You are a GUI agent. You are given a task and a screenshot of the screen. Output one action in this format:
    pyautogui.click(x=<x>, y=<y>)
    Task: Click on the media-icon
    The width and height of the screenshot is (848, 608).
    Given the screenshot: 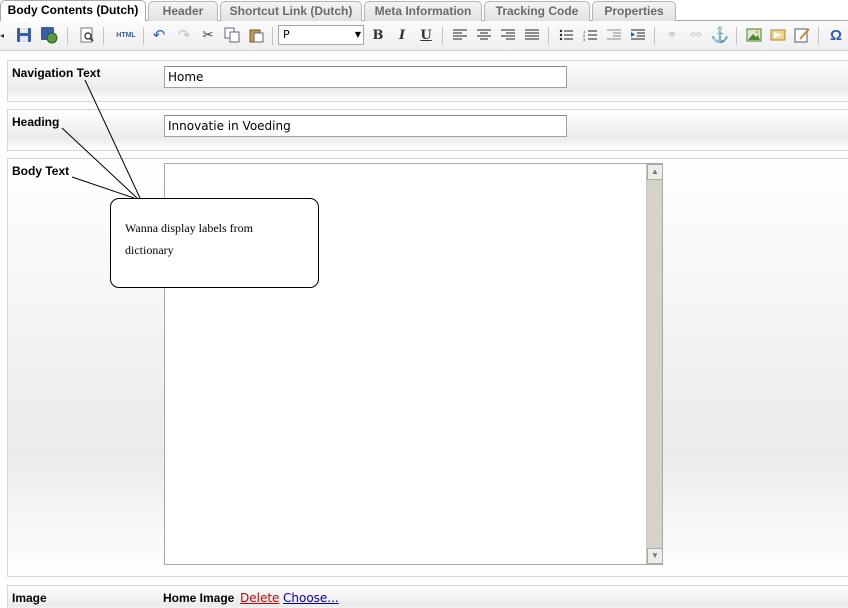 What is the action you would take?
    pyautogui.click(x=778, y=35)
    